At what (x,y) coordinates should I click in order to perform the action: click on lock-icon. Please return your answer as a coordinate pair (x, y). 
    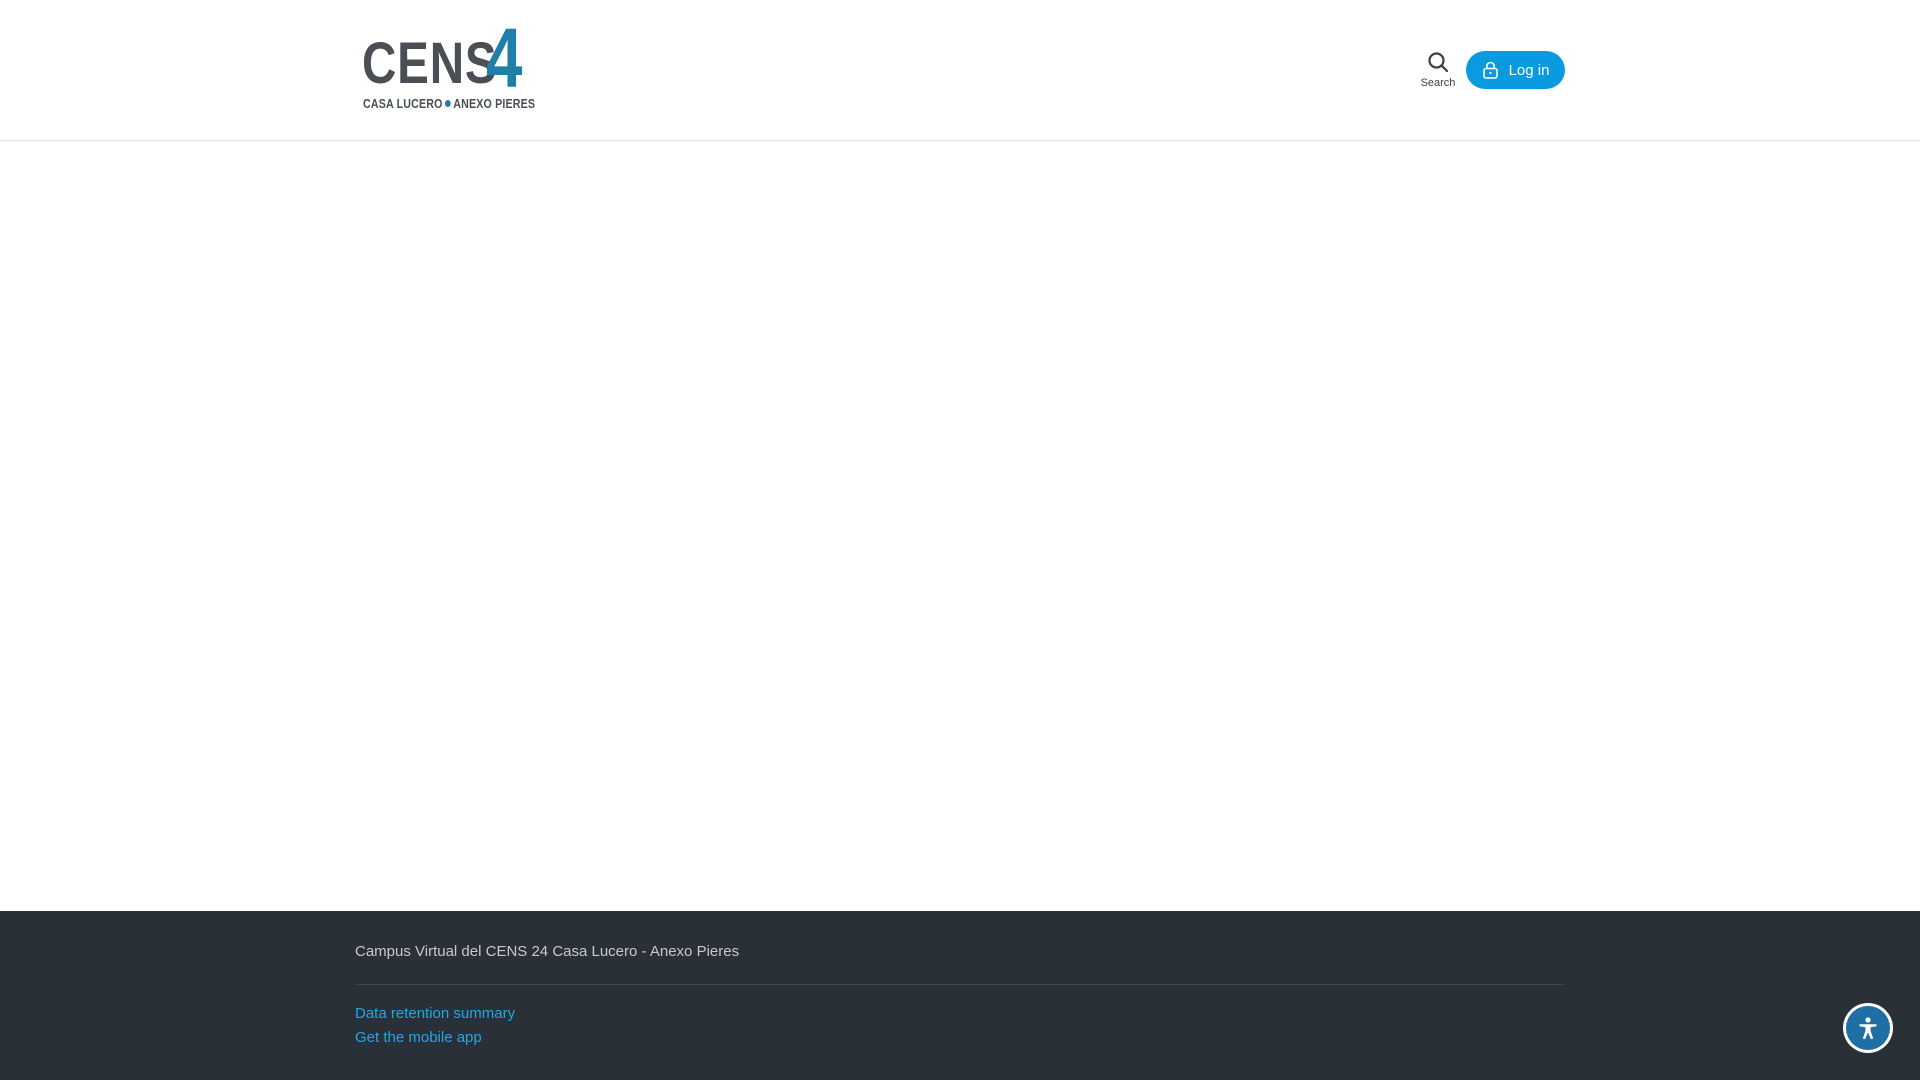
    Looking at the image, I should click on (1490, 70).